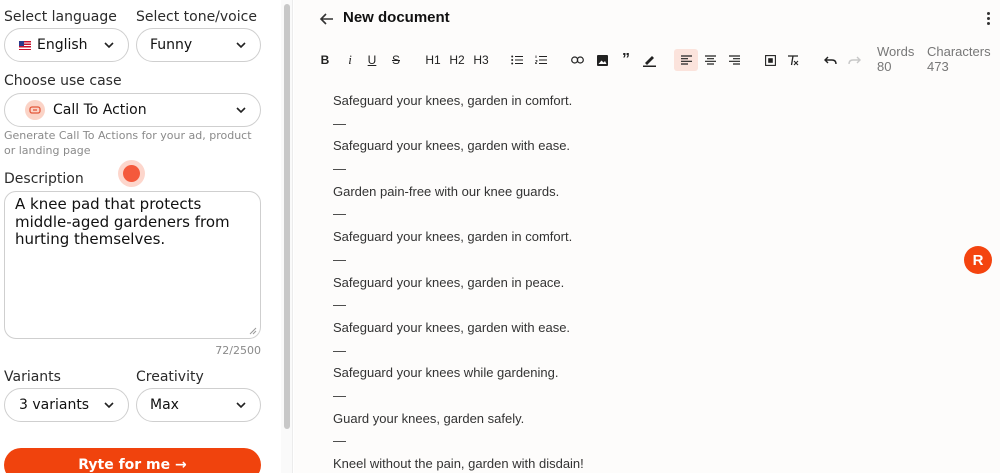 This screenshot has width=1000, height=473. Describe the element at coordinates (327, 19) in the screenshot. I see `arrow-left-icon` at that location.